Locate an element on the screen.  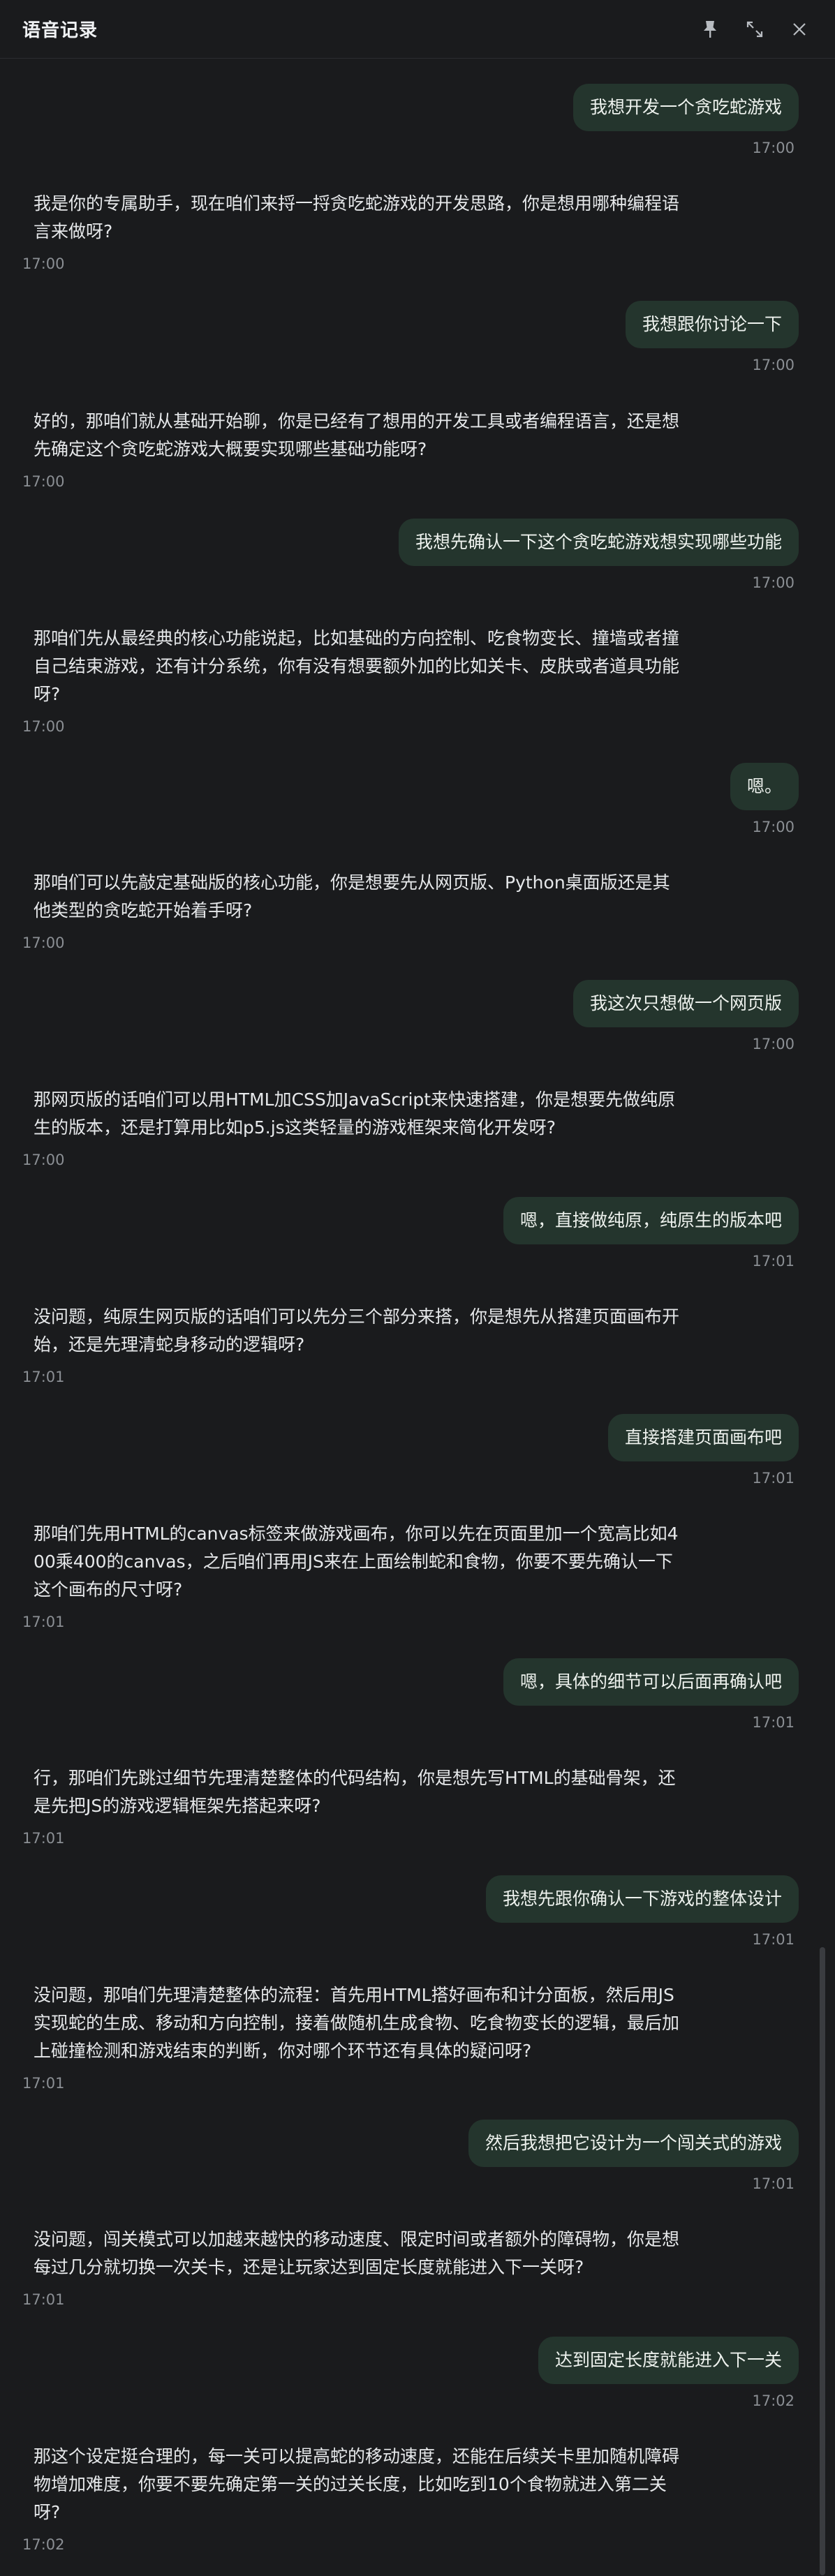
message-user: 达到固定长度就能进入下一关 17:02 is located at coordinates (669, 2373).